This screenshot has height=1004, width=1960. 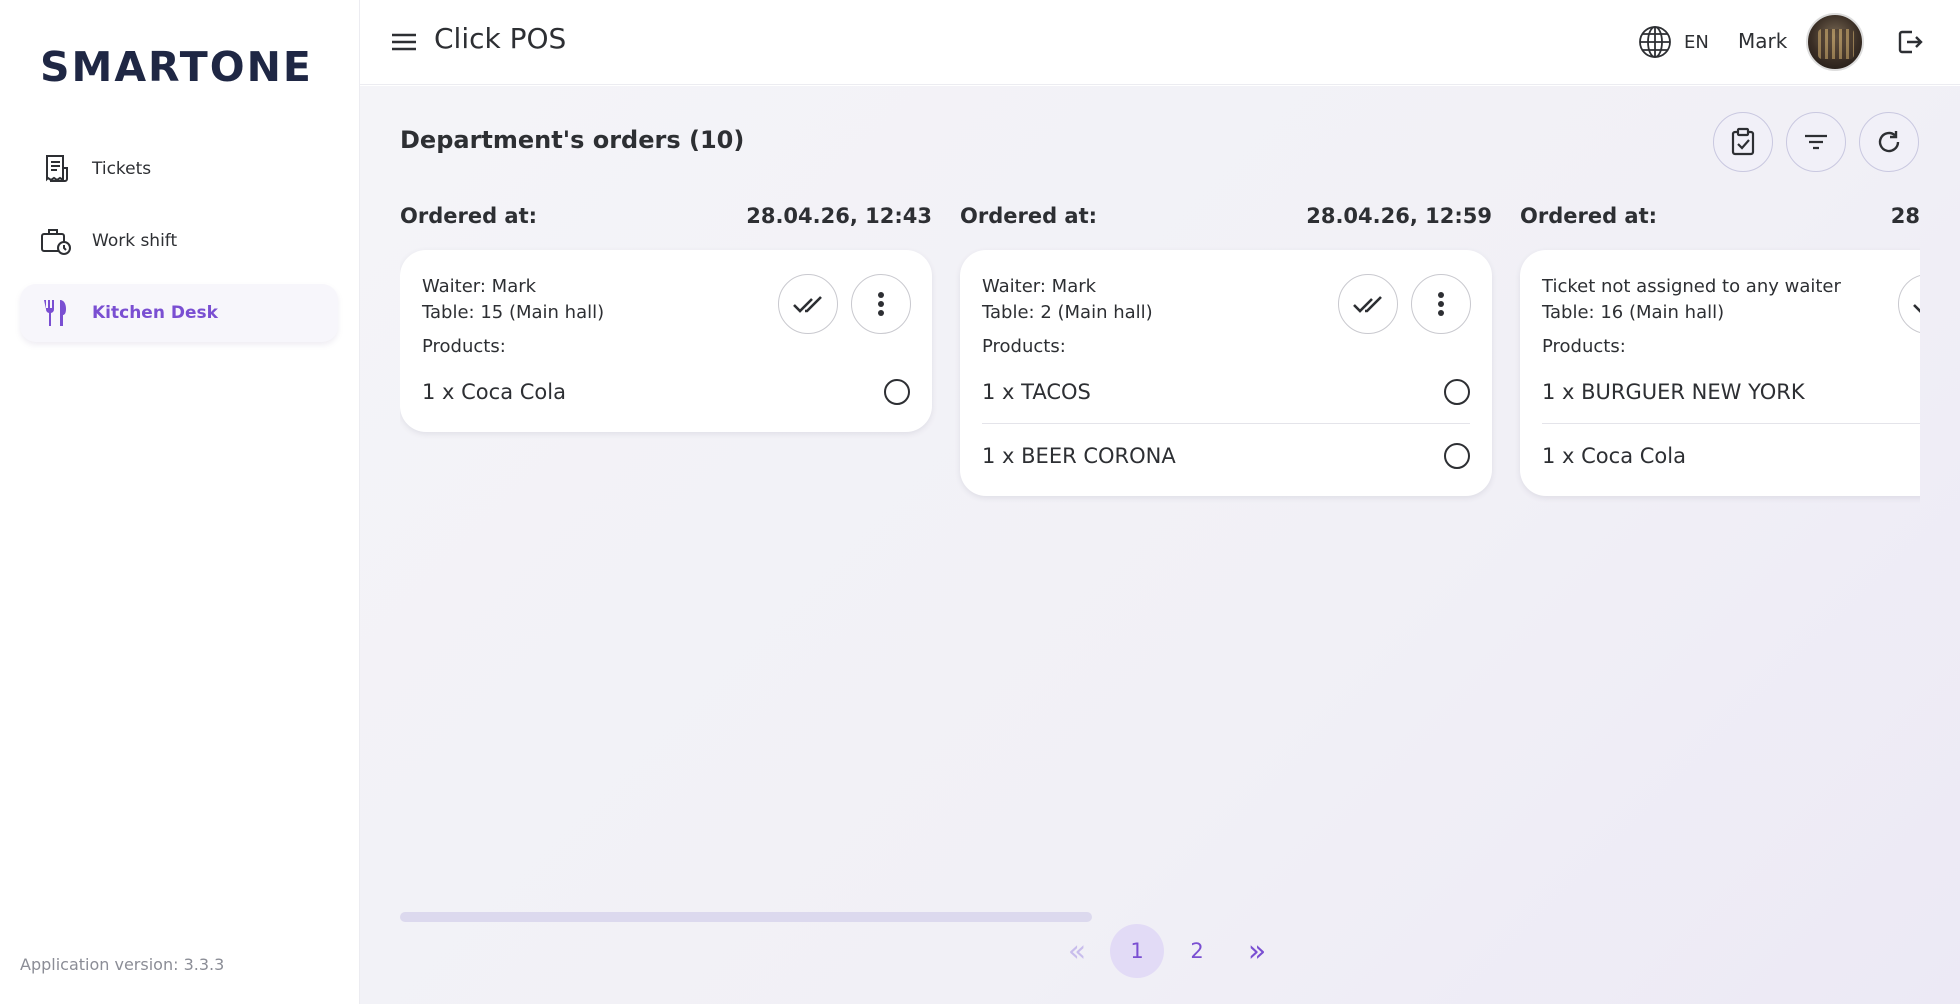 I want to click on prev-page-button: «, so click(x=1077, y=951).